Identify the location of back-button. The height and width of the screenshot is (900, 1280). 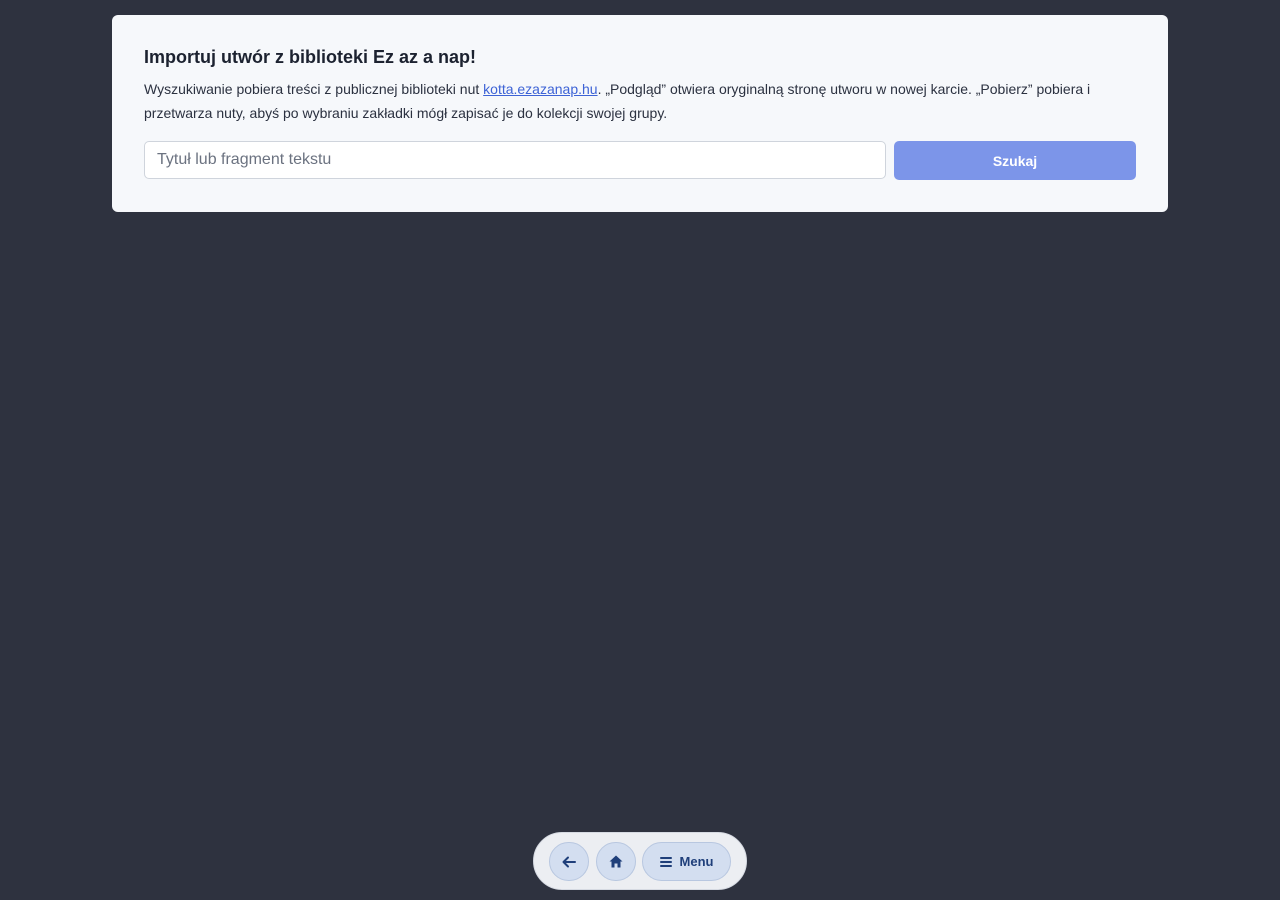
(569, 861).